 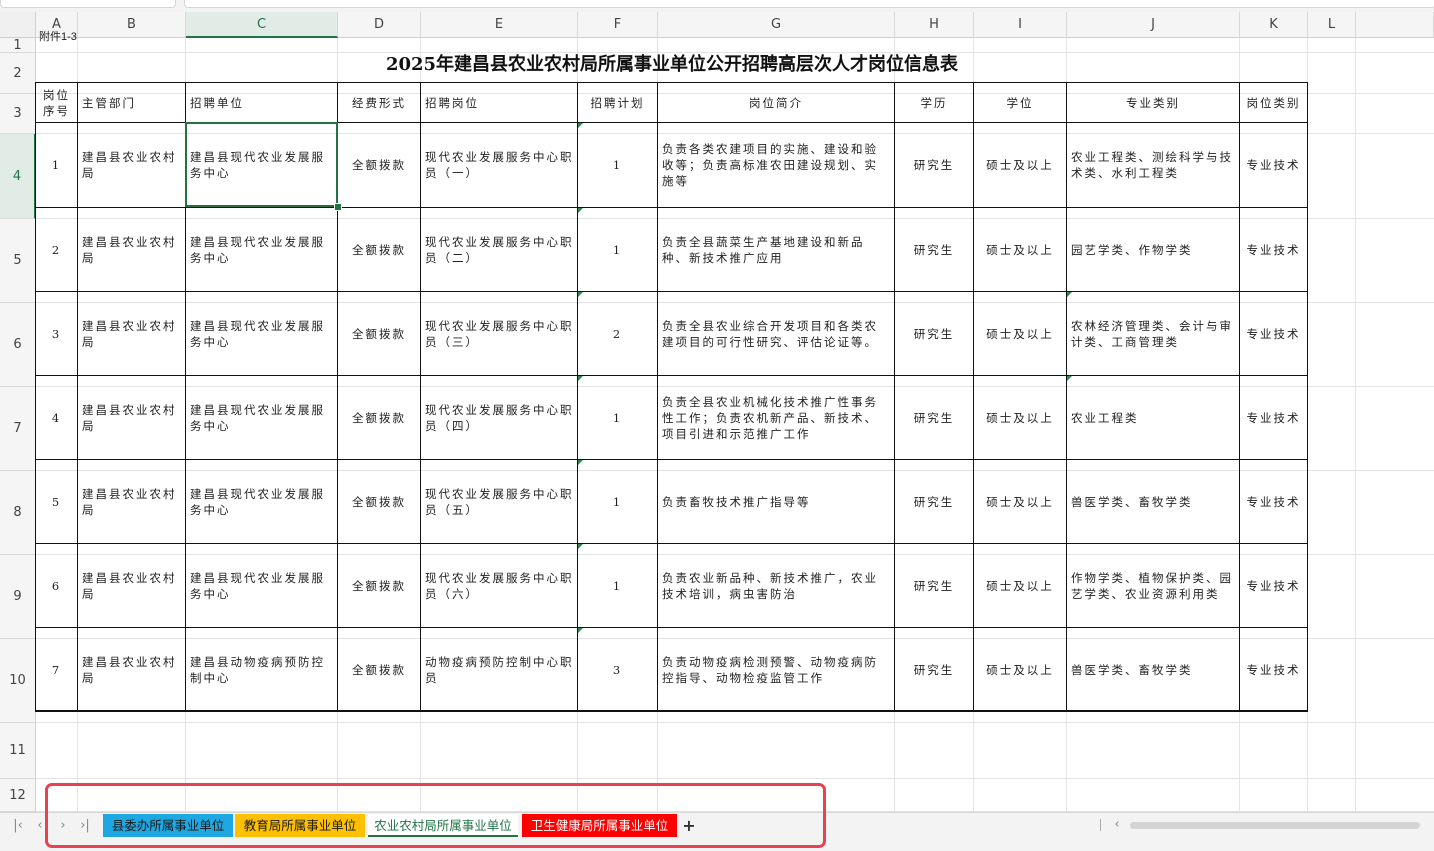 What do you see at coordinates (617, 669) in the screenshot?
I see `table-cell-text: 3` at bounding box center [617, 669].